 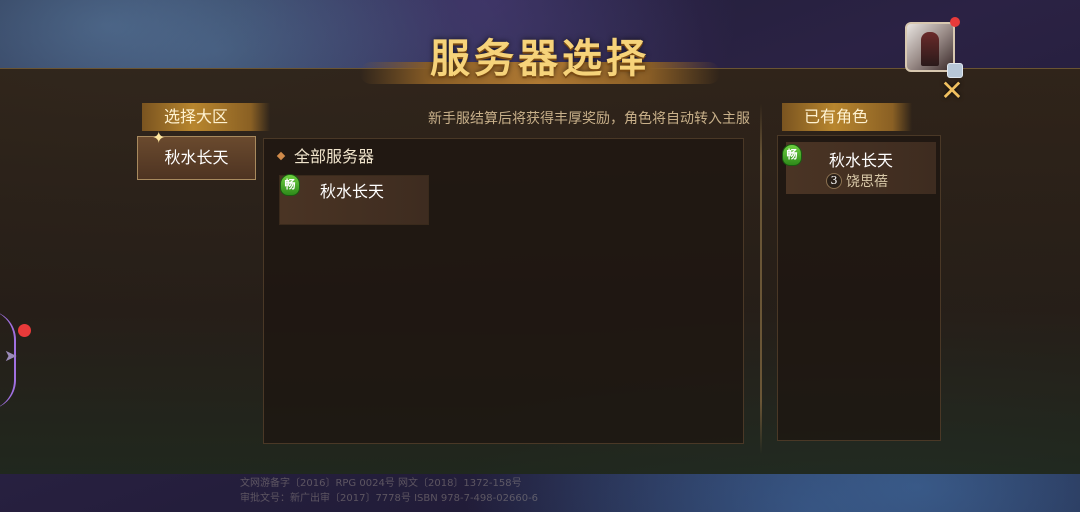 I want to click on side-drawer-tab: ➤, so click(x=11, y=360).